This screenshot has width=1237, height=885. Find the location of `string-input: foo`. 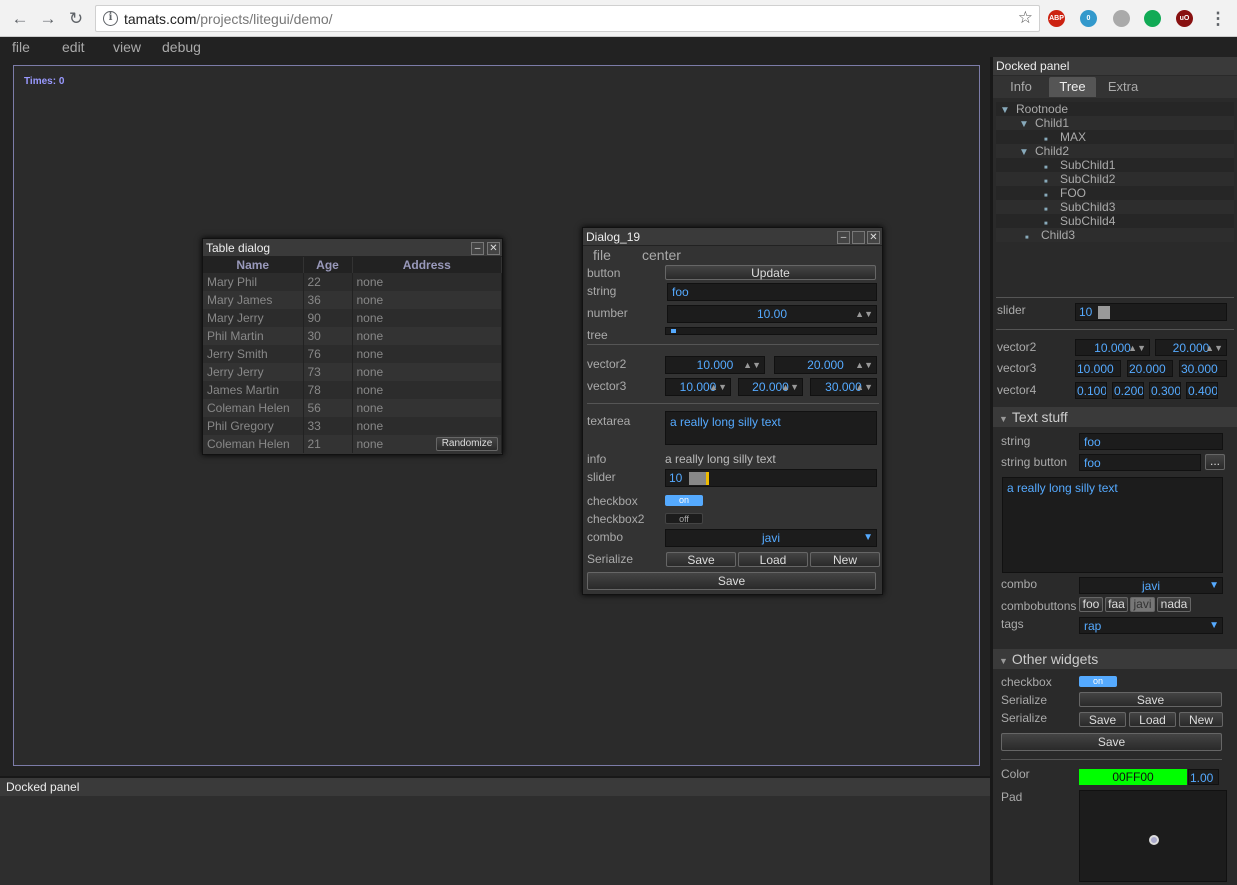

string-input: foo is located at coordinates (772, 292).